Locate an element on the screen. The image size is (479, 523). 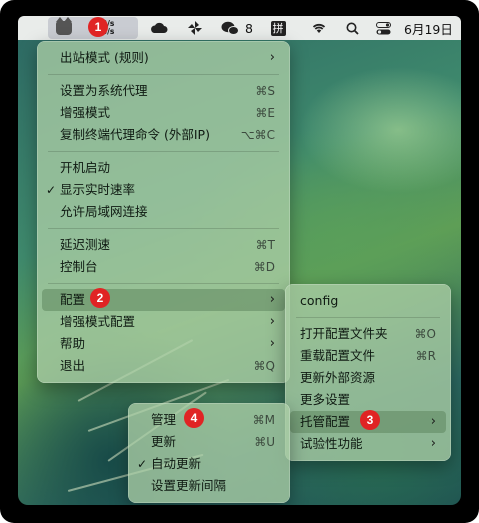
menu-item-more-settings: 更多设置 is located at coordinates (368, 400).